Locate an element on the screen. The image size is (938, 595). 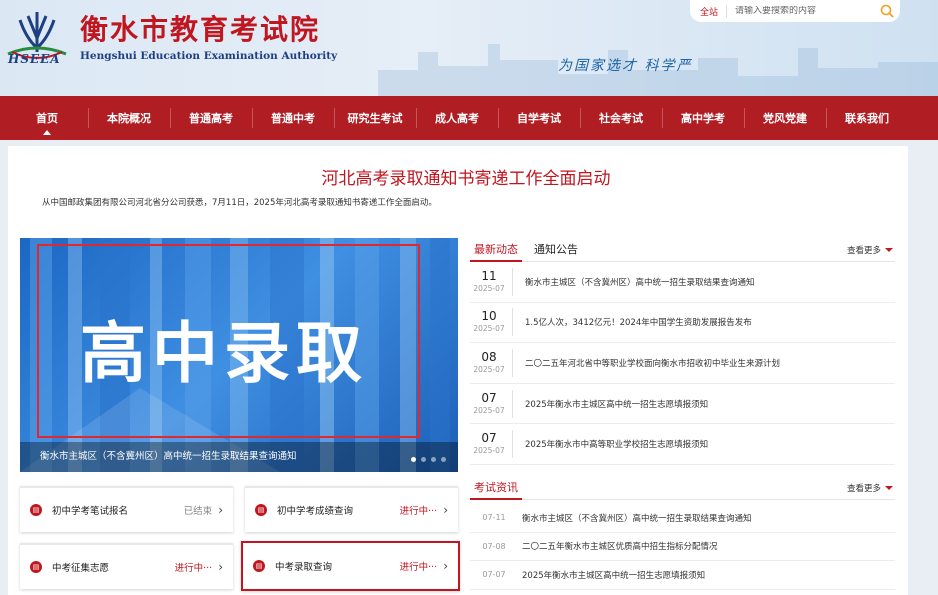
nav-item-home: 首页 is located at coordinates (47, 118).